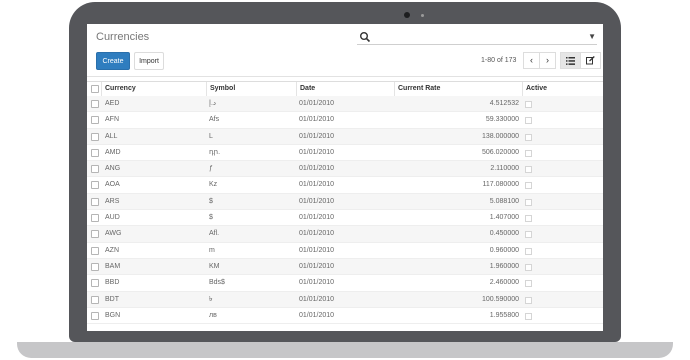  I want to click on cell-current-rate: 0.960000, so click(504, 250).